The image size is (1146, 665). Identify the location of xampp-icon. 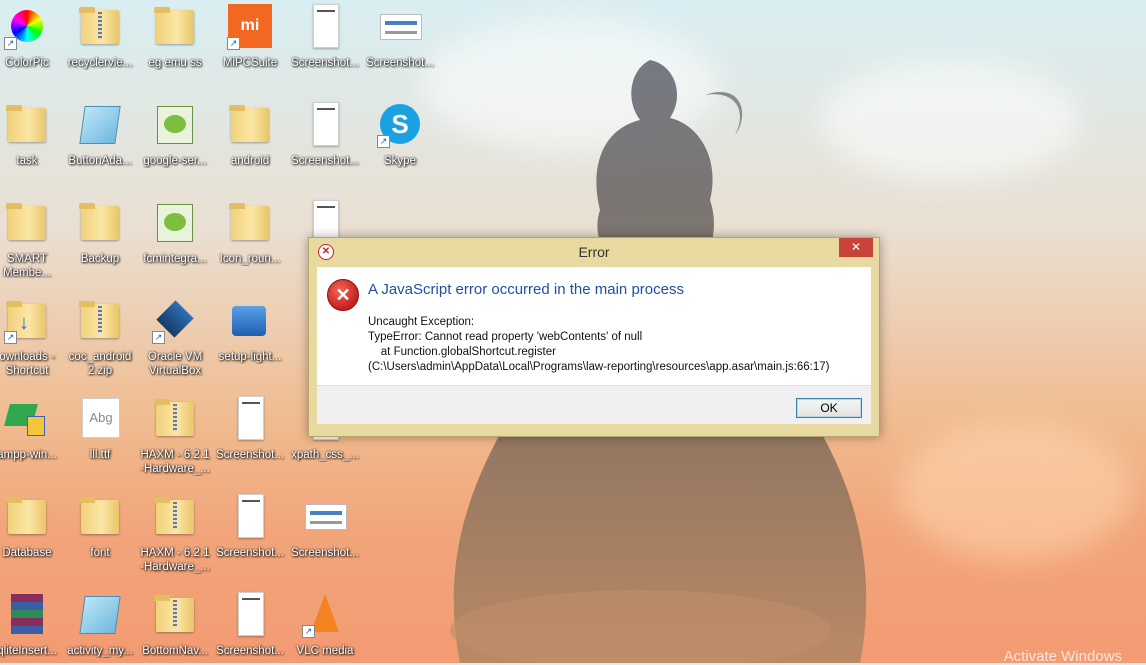
(26, 418).